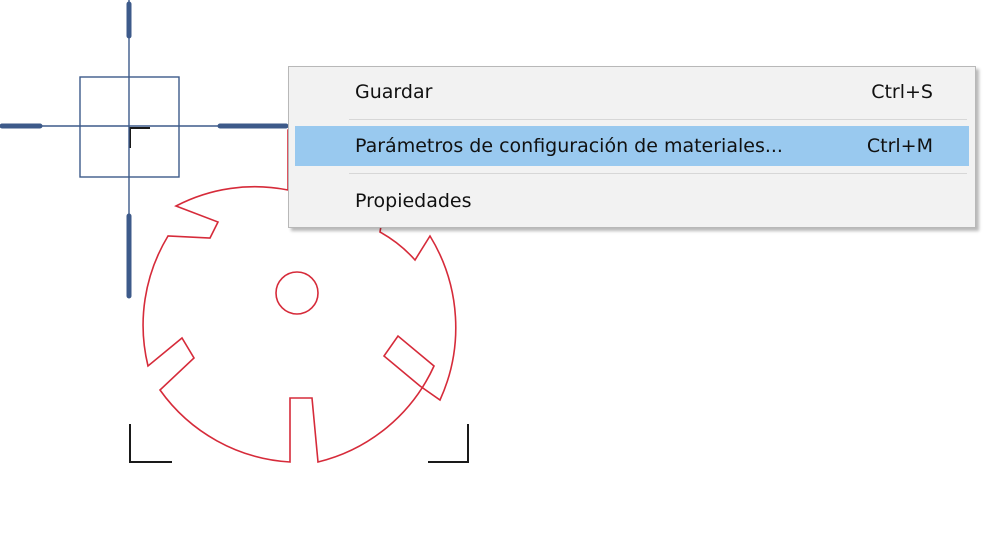 The height and width of the screenshot is (540, 1000). Describe the element at coordinates (632, 201) in the screenshot. I see `menu-item-propiedades: Propiedades` at that location.